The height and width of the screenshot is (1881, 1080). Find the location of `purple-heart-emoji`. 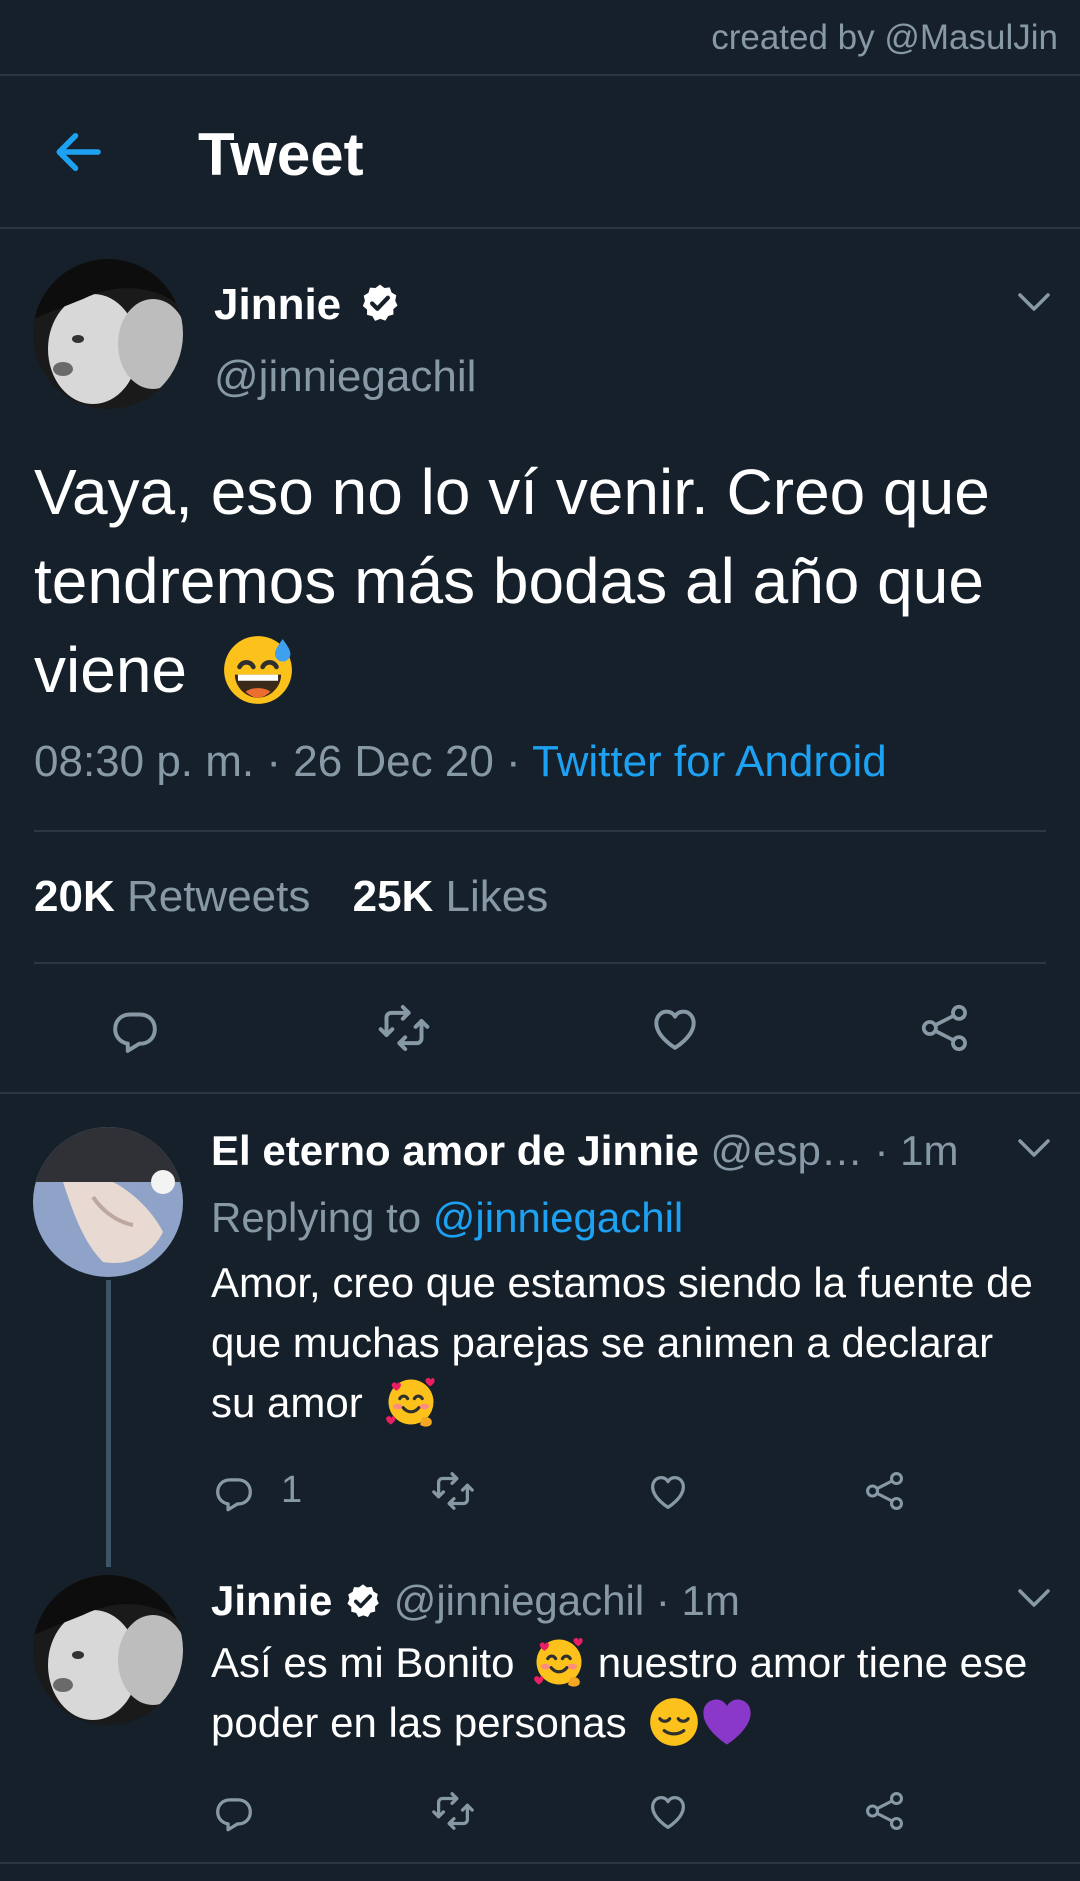

purple-heart-emoji is located at coordinates (727, 1722).